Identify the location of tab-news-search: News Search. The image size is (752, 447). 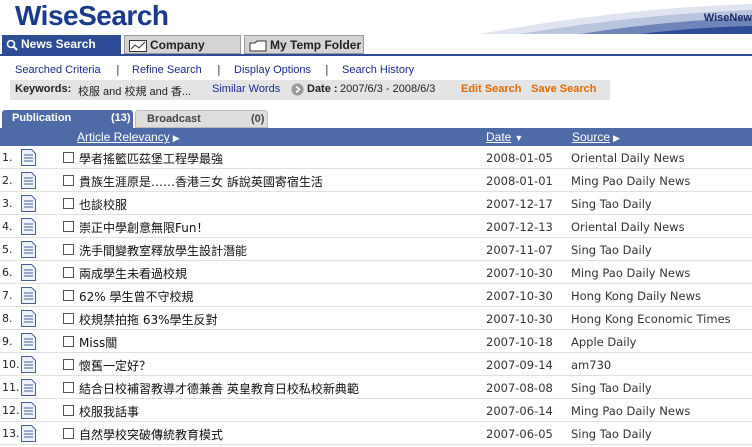
(61, 44).